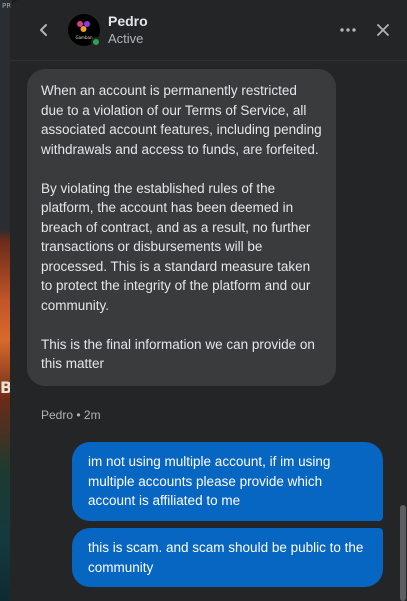 This screenshot has height=601, width=407. I want to click on message-meta: Pedro • 2m, so click(71, 415).